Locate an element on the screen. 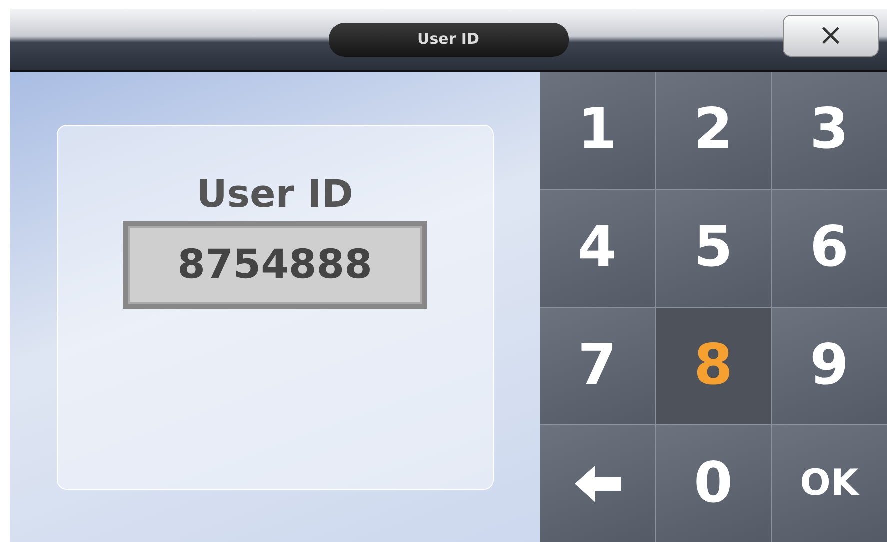  digit-key: 7 is located at coordinates (597, 366).